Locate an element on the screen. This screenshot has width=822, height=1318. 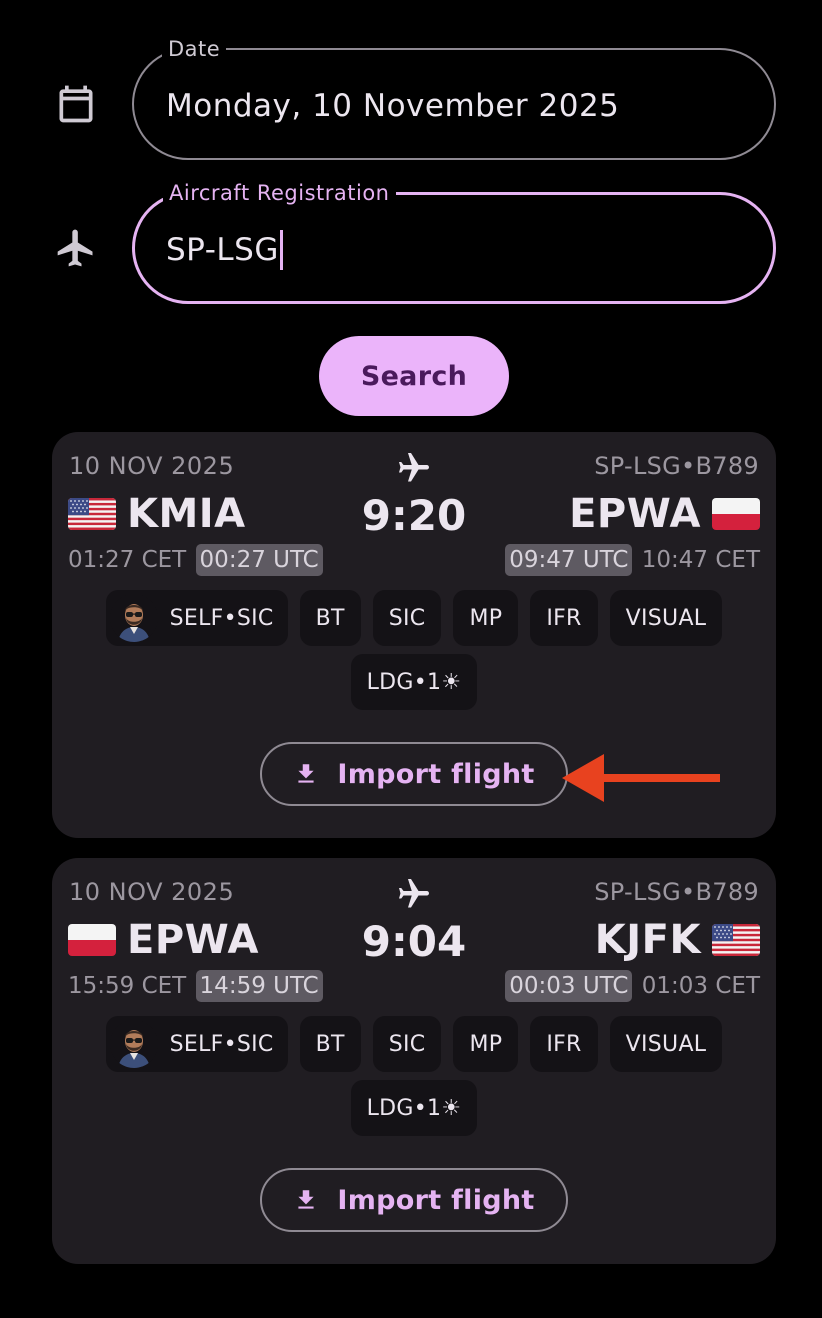
search-button: Search is located at coordinates (414, 376).